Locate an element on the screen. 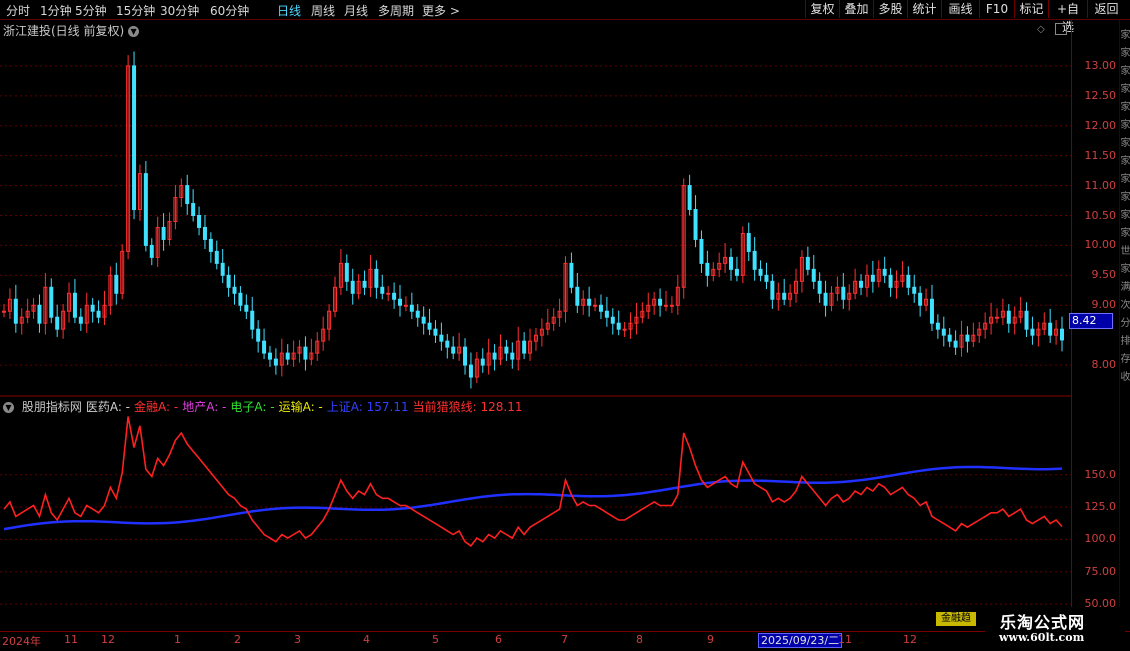 This screenshot has height=651, width=1130. watermark-title: 乐淘公式网 is located at coordinates (1043, 622).